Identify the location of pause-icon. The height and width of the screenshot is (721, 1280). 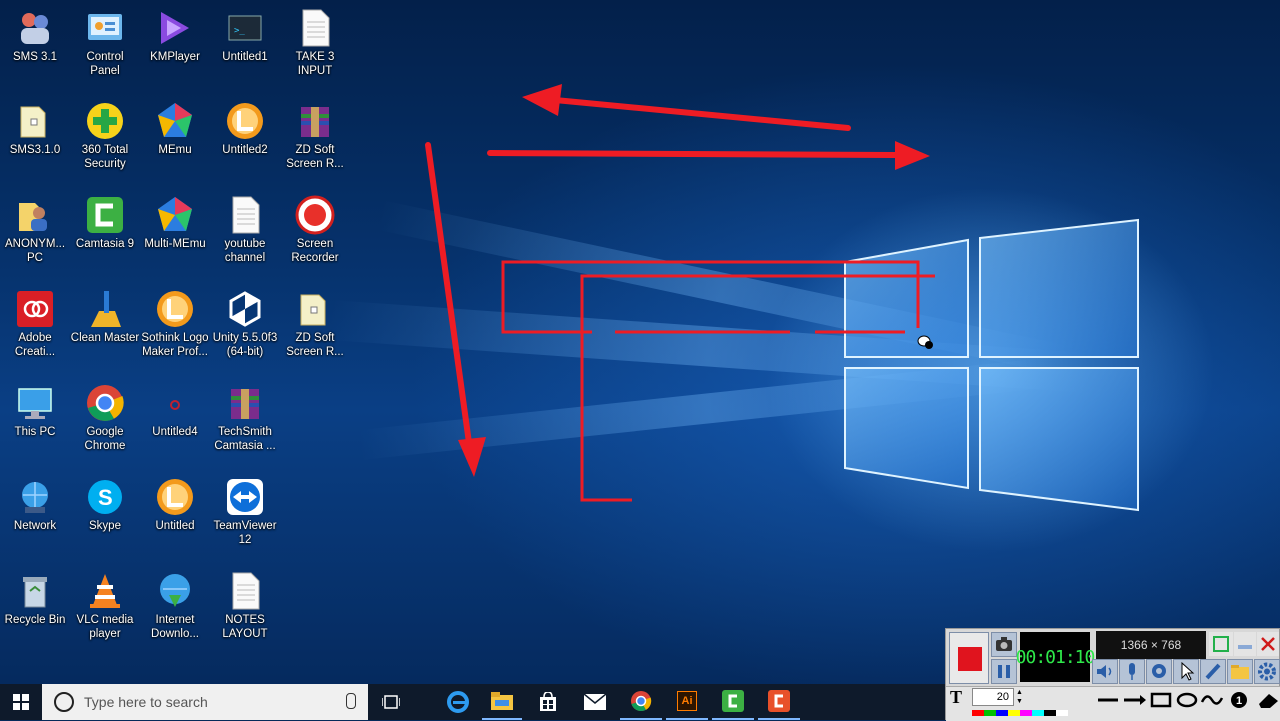
(1004, 671).